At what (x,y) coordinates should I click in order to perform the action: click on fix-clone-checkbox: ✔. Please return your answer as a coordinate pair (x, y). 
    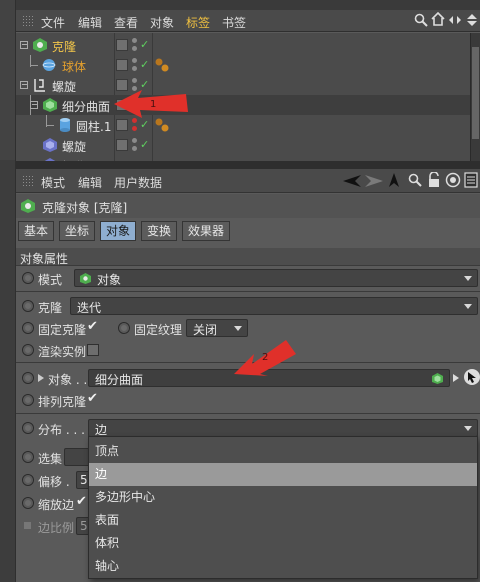
    Looking at the image, I should click on (92, 326).